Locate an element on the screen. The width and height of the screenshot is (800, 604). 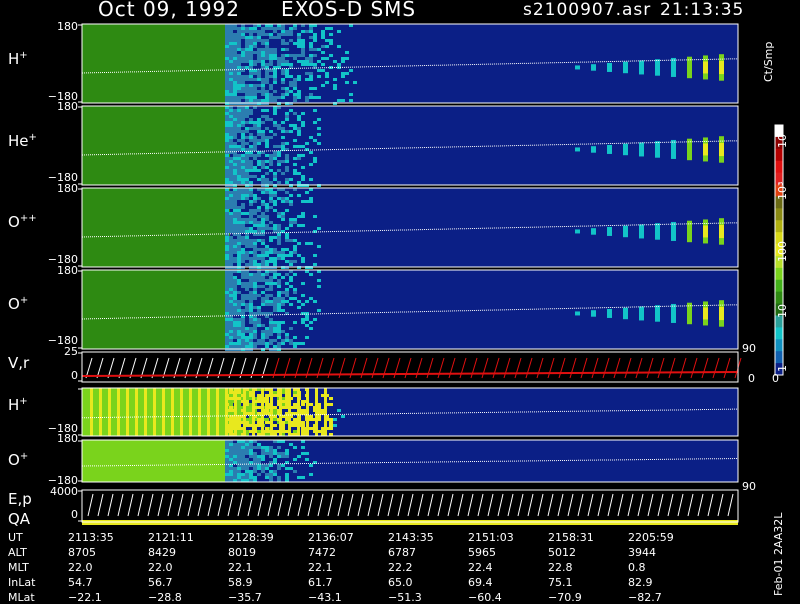
ytick-p7-min: 0 is located at coordinates (74, 514).